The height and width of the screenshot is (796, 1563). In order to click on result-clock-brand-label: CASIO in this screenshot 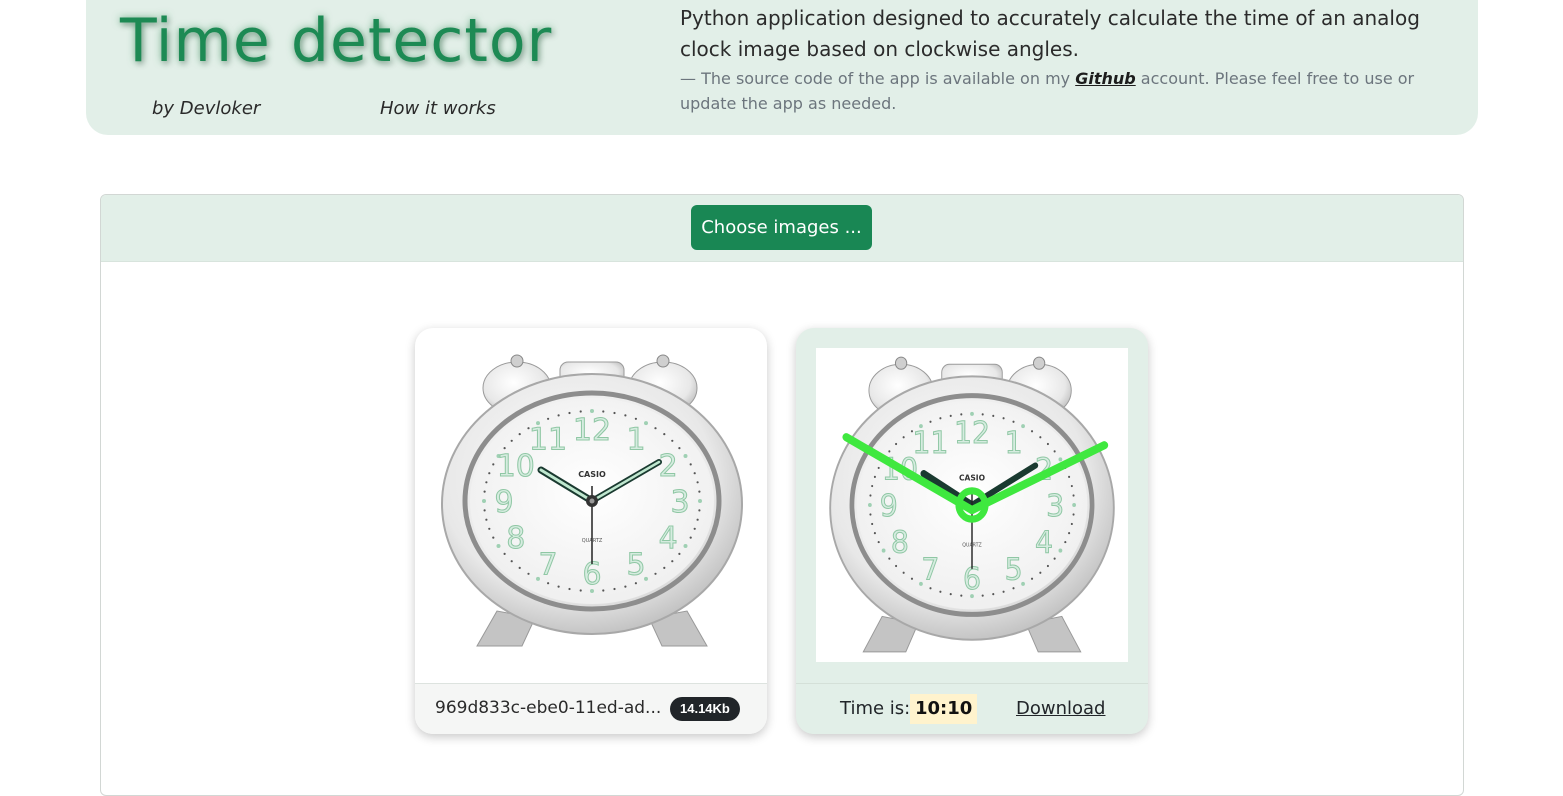, I will do `click(972, 477)`.